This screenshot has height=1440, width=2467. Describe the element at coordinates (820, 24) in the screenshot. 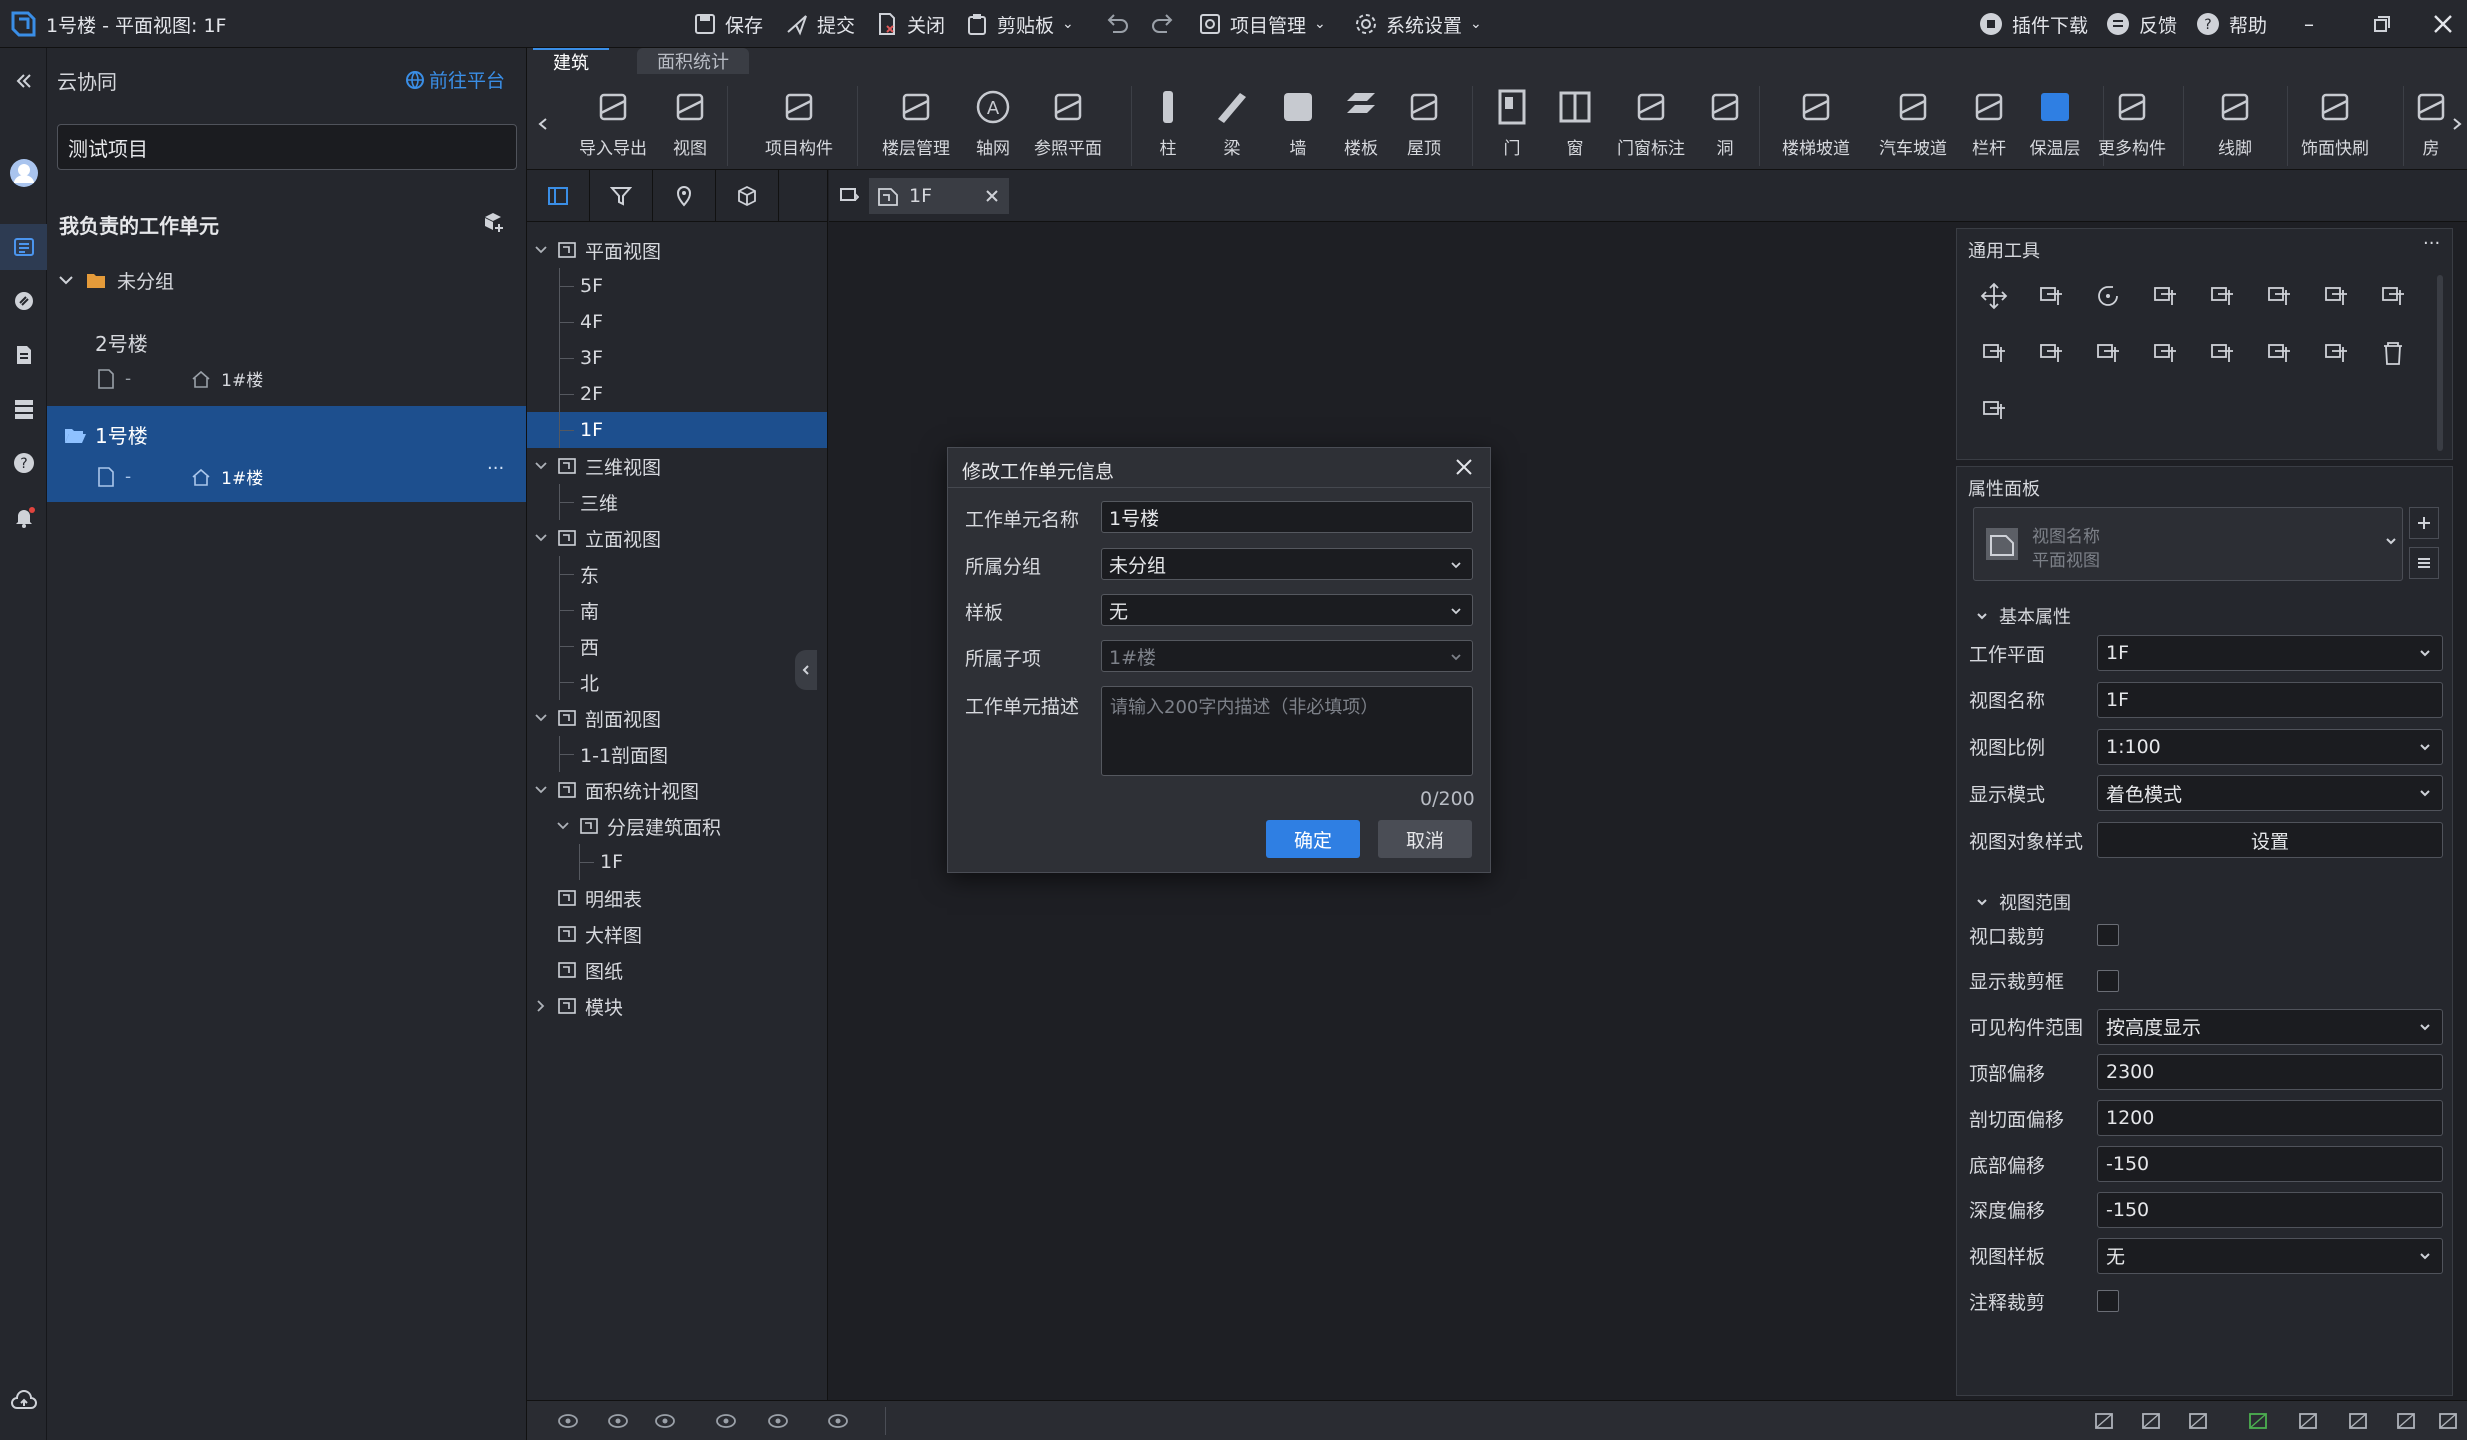

I see `submit-button: 提交` at that location.